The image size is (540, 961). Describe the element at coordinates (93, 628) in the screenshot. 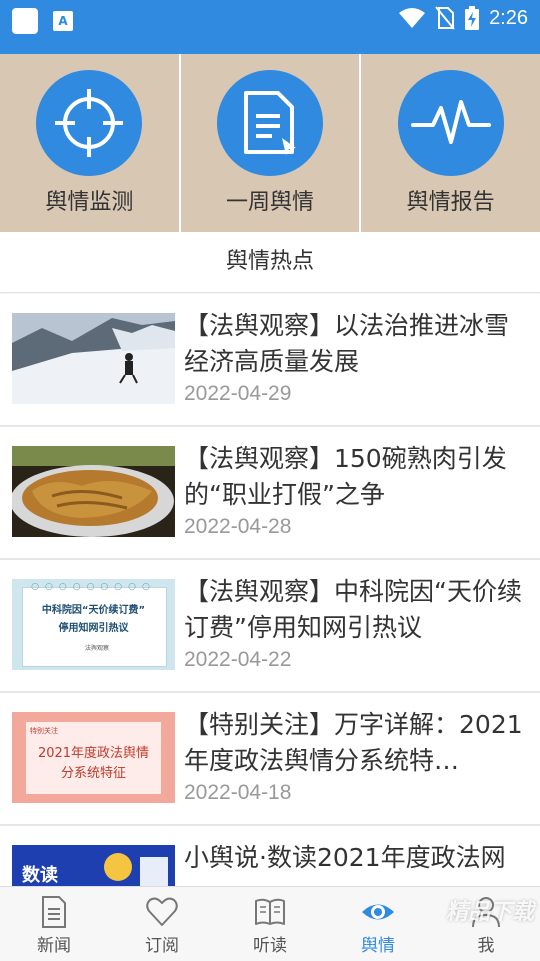

I see `thumb-text: 停用知网引热议` at that location.